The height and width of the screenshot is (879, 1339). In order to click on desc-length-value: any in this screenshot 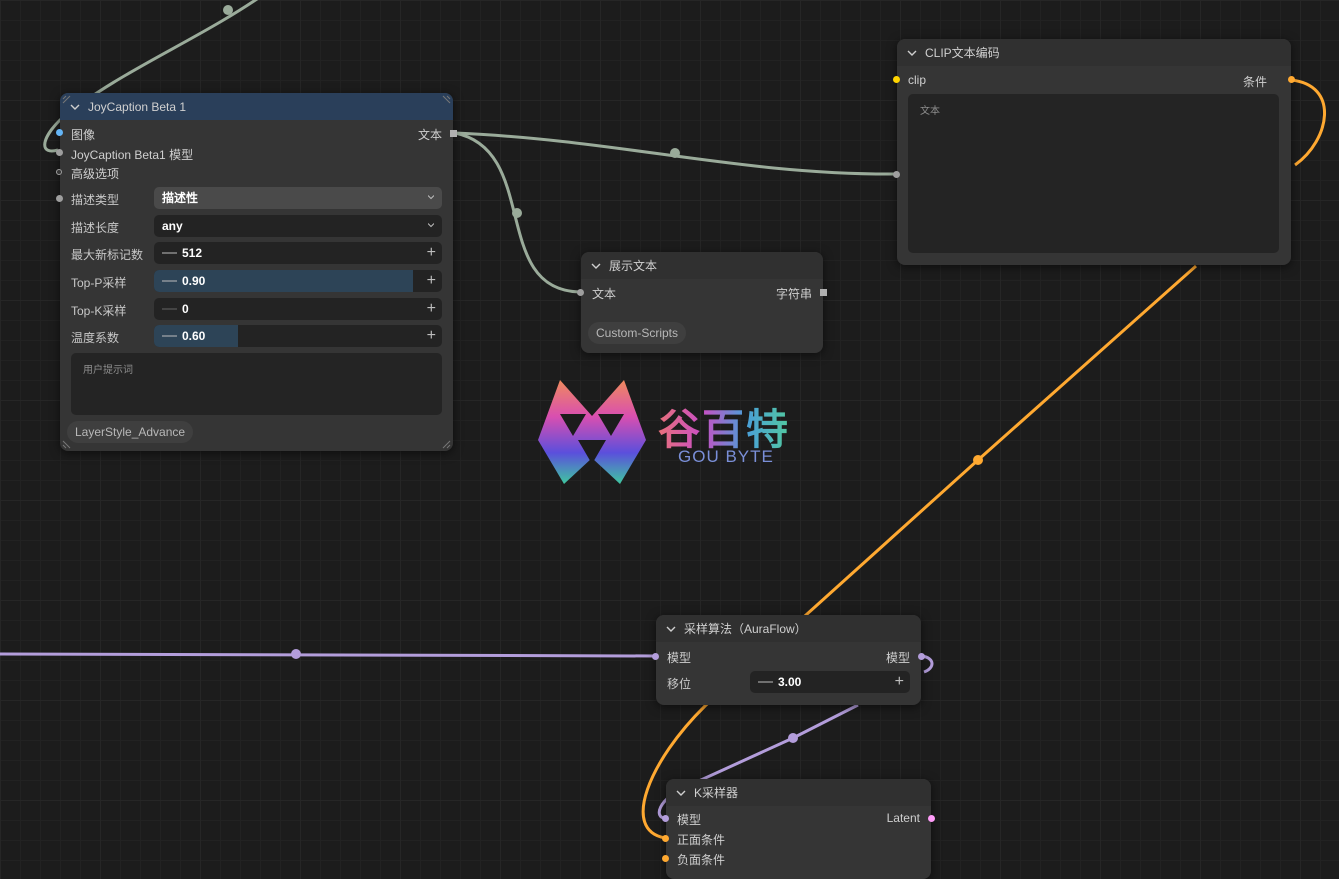, I will do `click(172, 226)`.